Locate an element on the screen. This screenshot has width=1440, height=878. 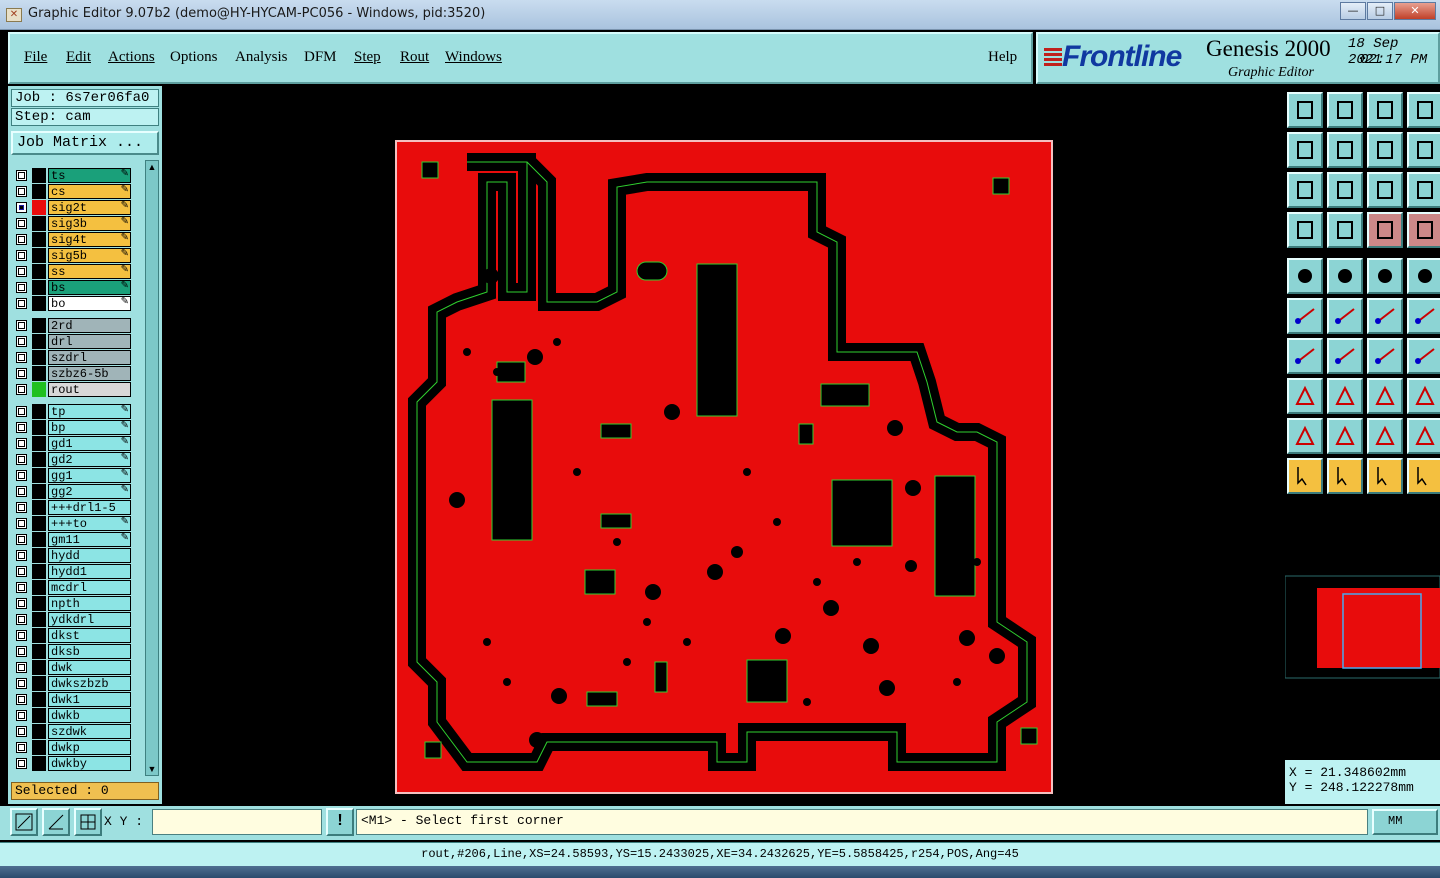
layer-name: dwkb is located at coordinates (89, 715).